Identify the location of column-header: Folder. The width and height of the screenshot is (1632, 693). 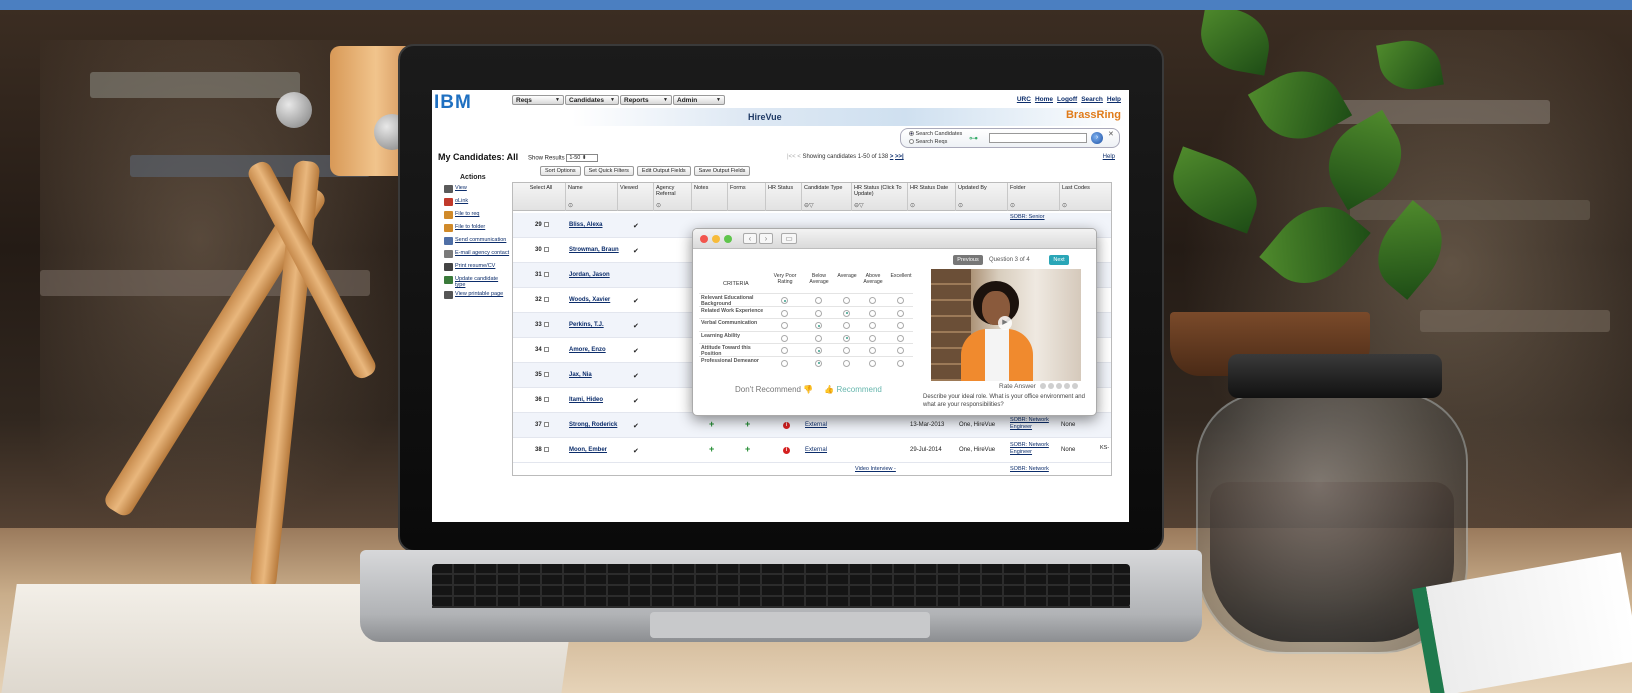
(1034, 188).